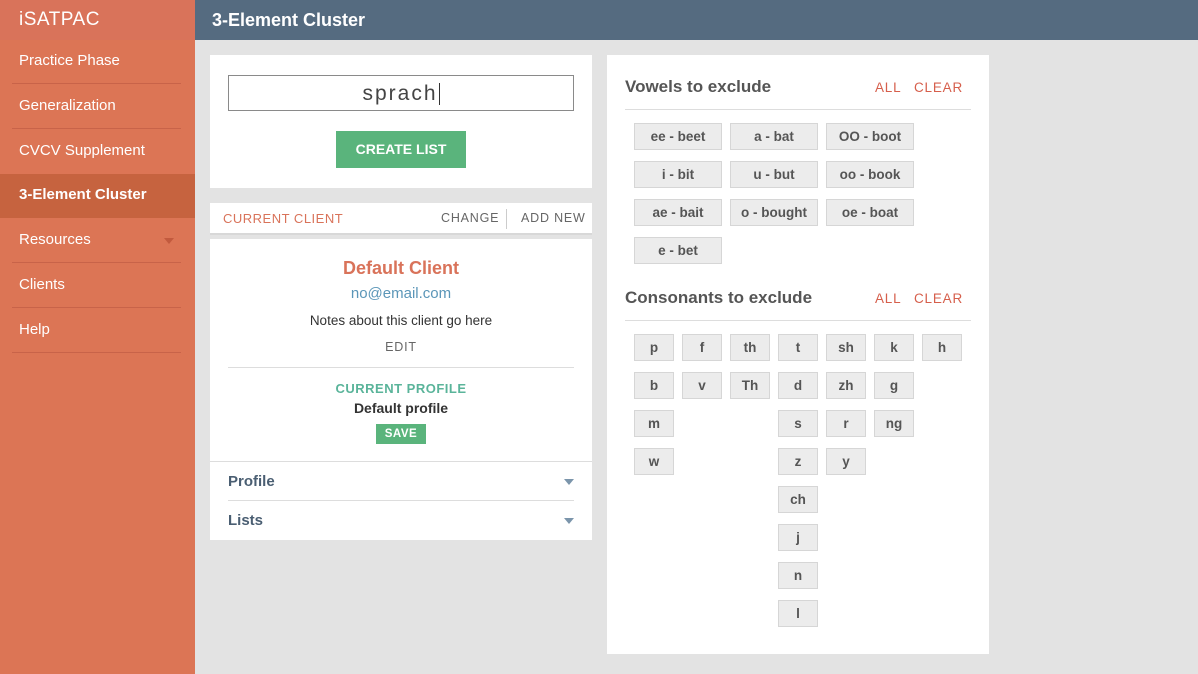 This screenshot has width=1198, height=674. What do you see at coordinates (846, 385) in the screenshot?
I see `consonant-chip: zh` at bounding box center [846, 385].